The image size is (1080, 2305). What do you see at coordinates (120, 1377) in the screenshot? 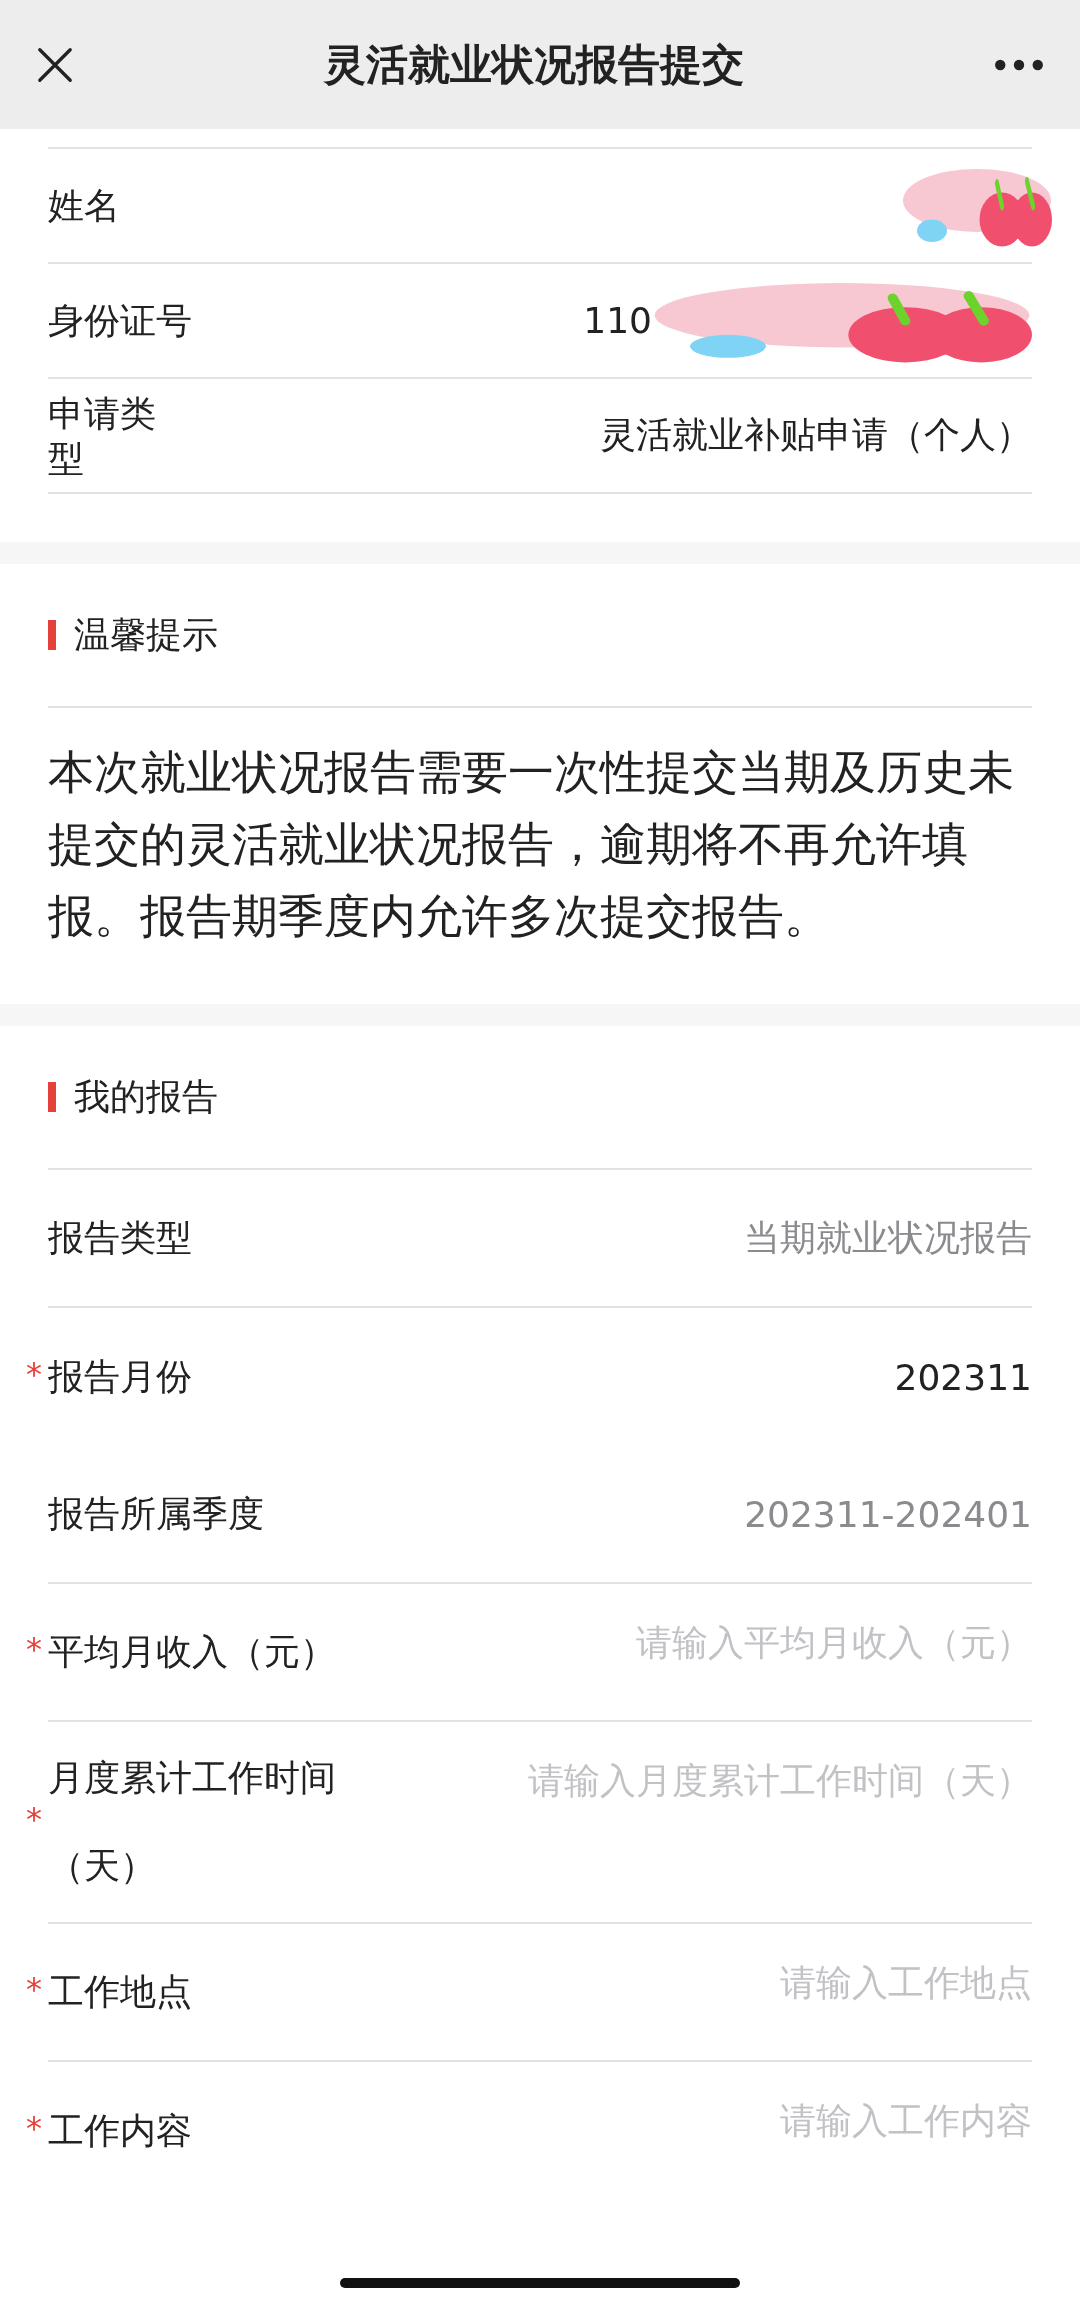
I see `field-label: 报告月份` at bounding box center [120, 1377].